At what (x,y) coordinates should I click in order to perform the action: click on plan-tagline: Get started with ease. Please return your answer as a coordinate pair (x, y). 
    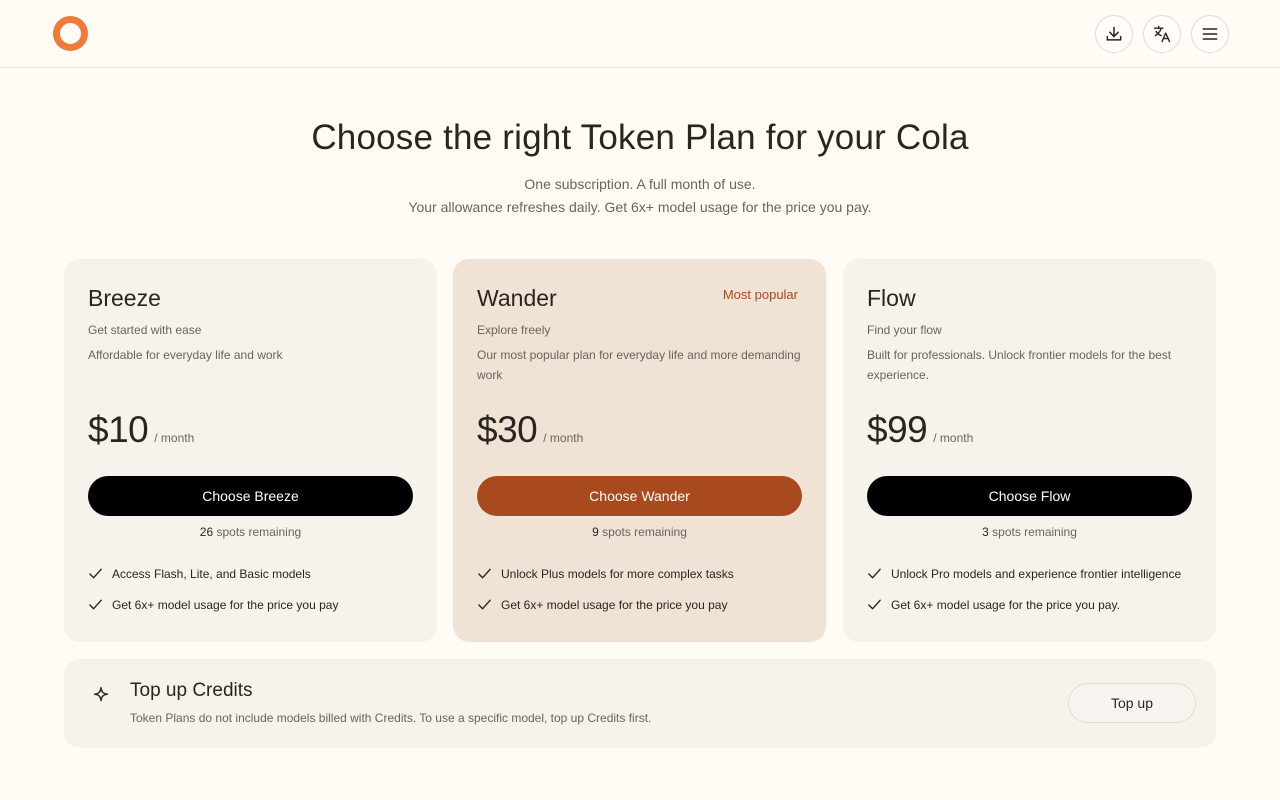
    Looking at the image, I should click on (145, 330).